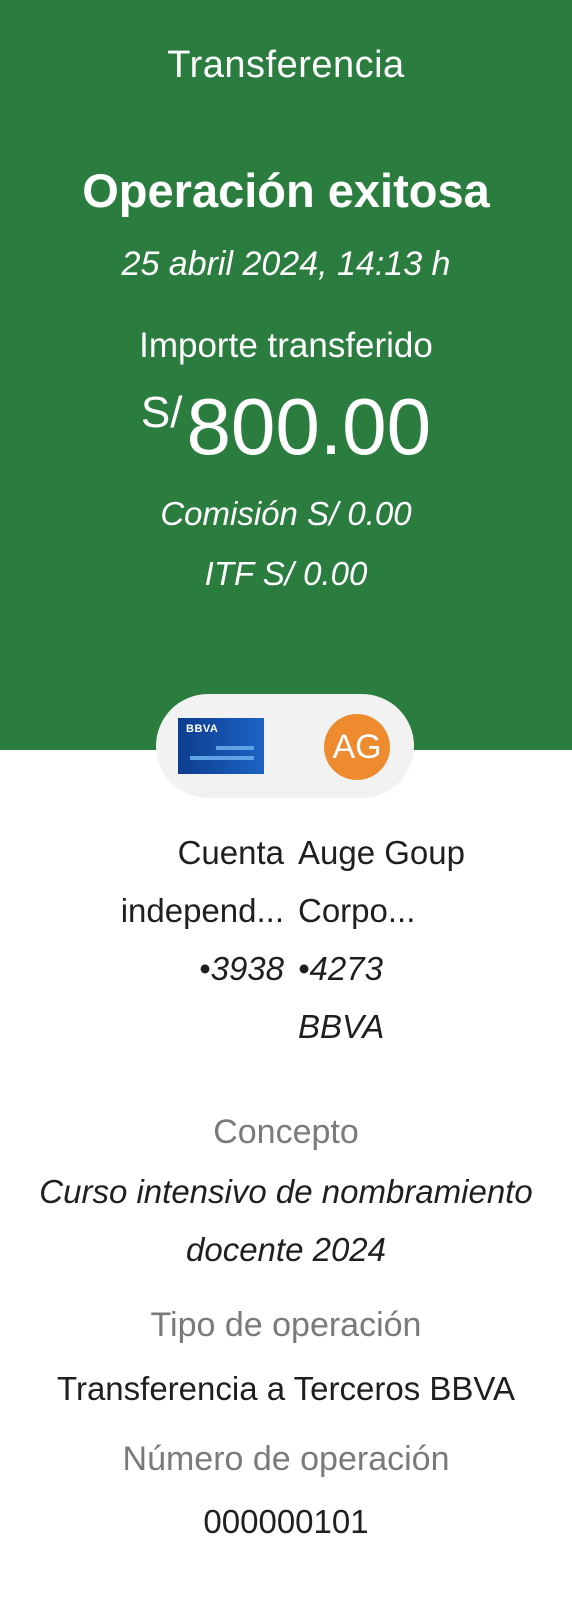  What do you see at coordinates (309, 426) in the screenshot?
I see `amount-value: 800.00` at bounding box center [309, 426].